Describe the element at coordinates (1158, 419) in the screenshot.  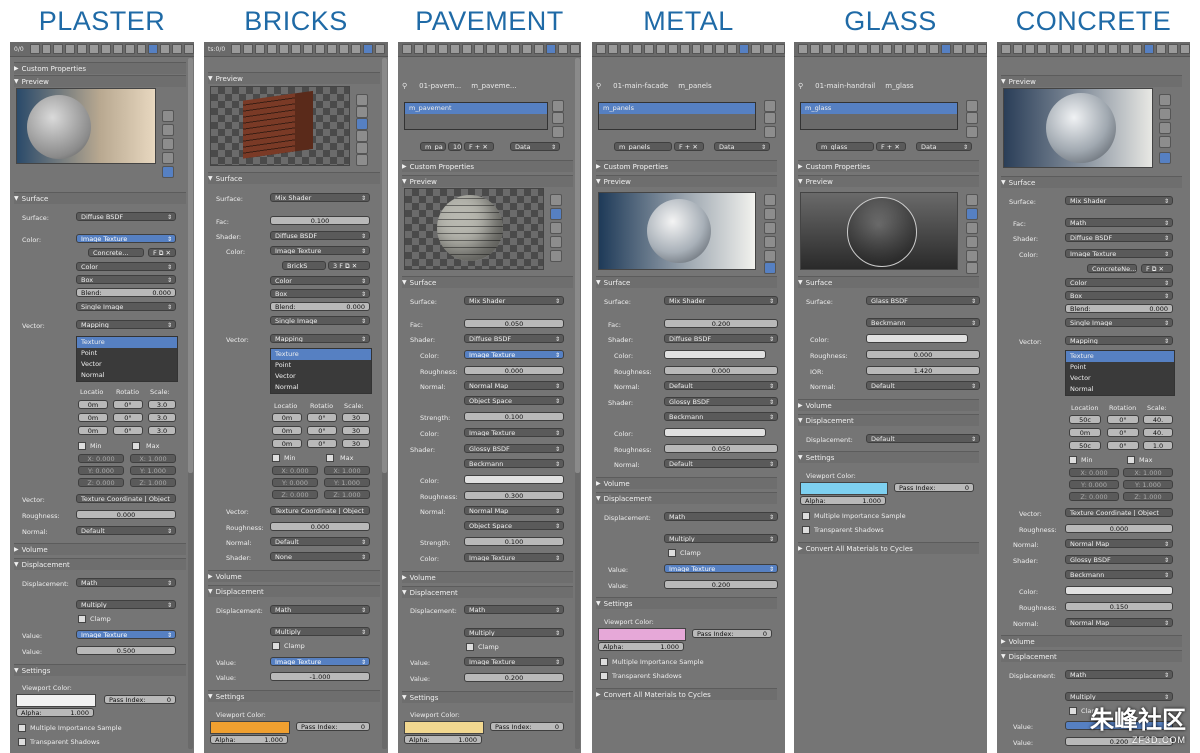
I see `scale-x: 40.` at that location.